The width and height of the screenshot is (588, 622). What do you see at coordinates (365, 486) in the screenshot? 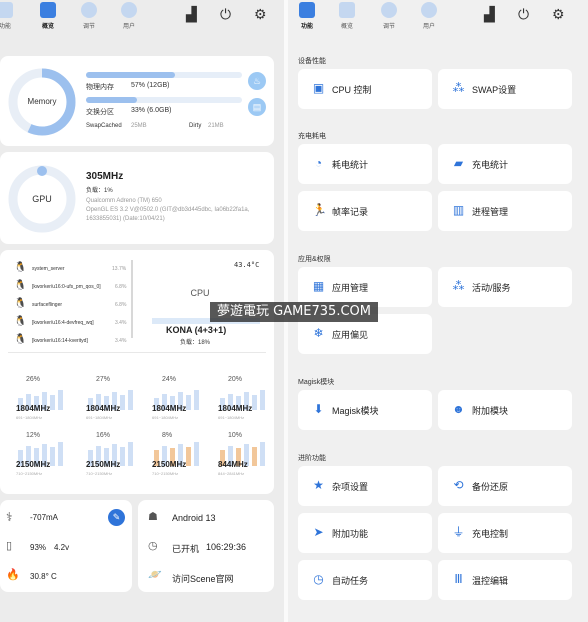
I see `misc-settings-button: ★ 杂项设置` at bounding box center [365, 486].